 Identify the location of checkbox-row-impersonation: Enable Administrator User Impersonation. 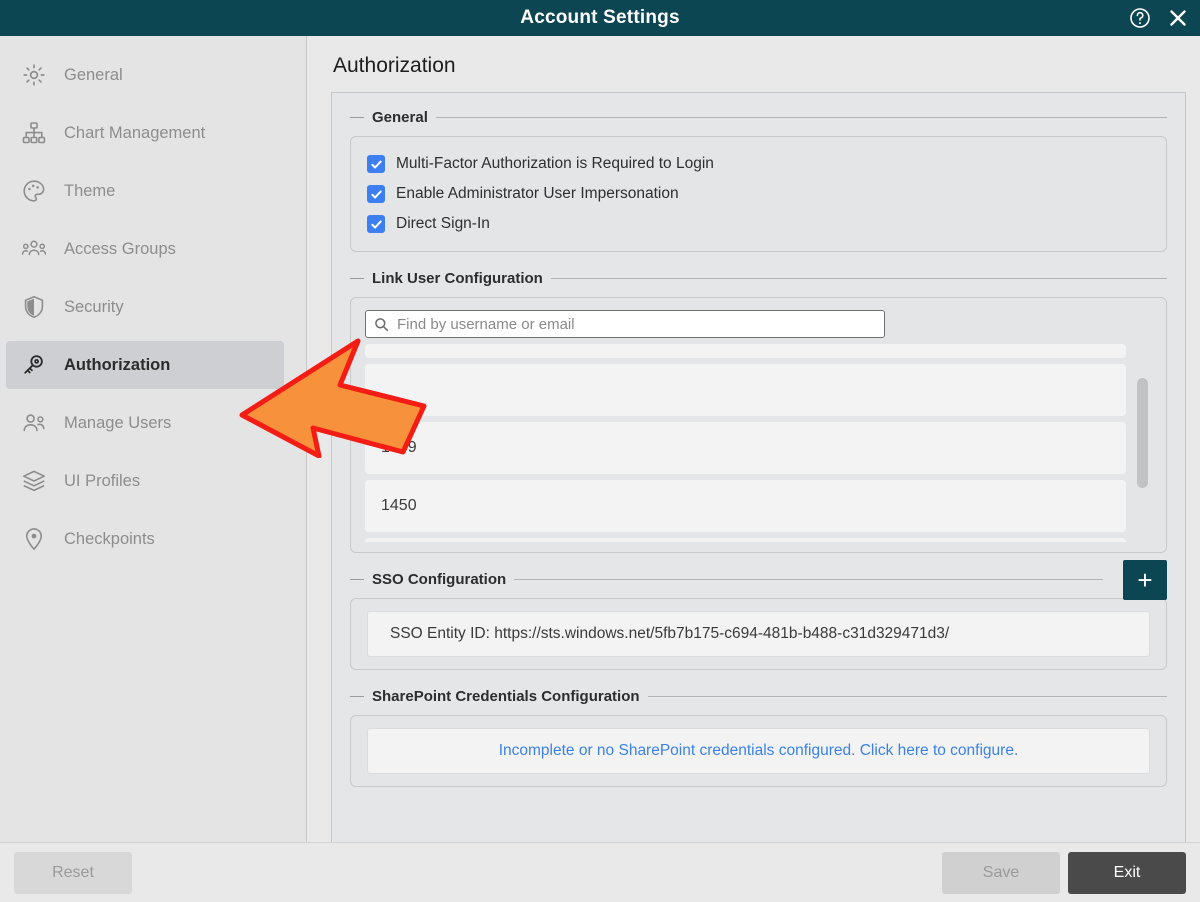
(758, 194).